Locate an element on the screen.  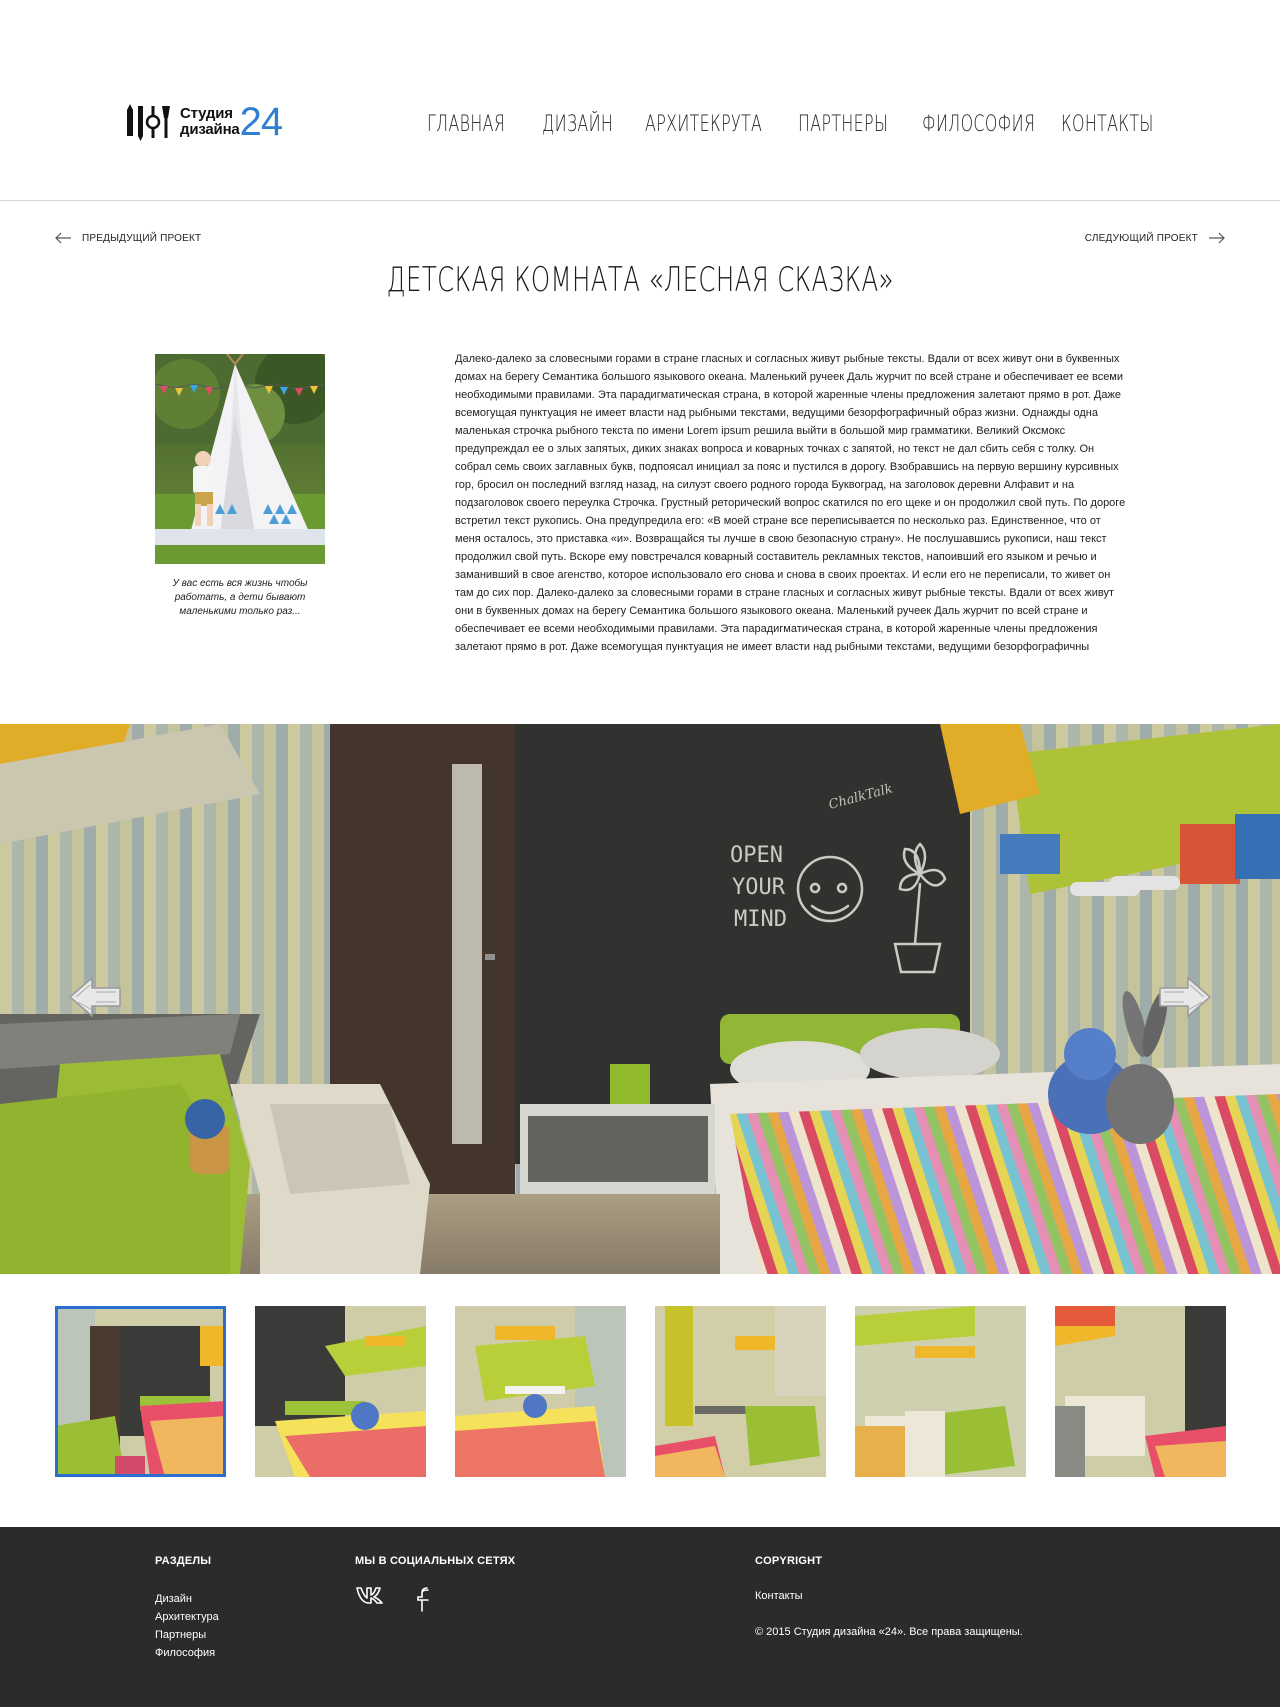
facebook-icon is located at coordinates (423, 1599).